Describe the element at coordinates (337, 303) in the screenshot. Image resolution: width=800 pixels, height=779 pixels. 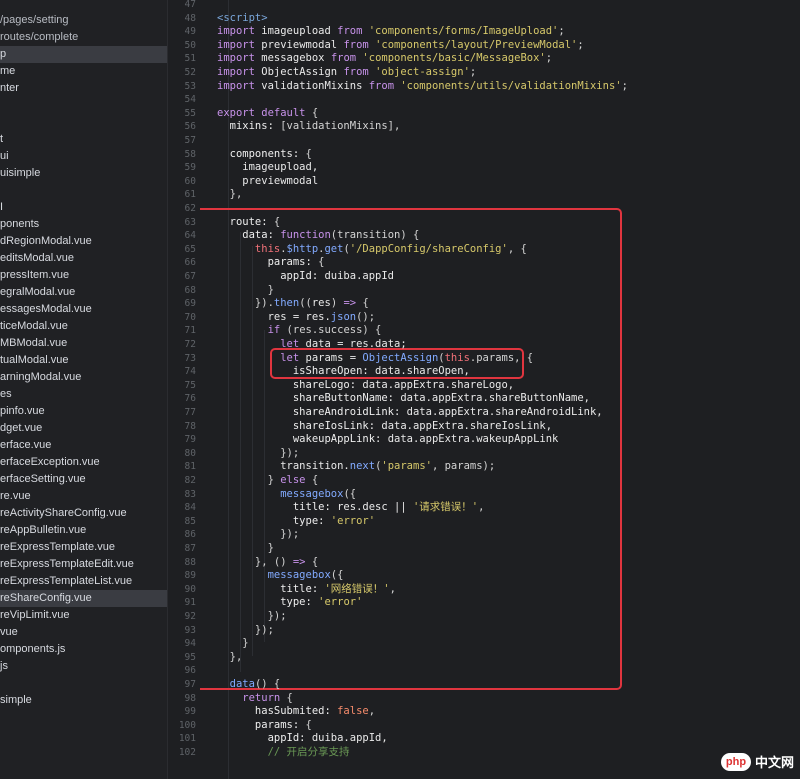
I see `code-token: )` at that location.